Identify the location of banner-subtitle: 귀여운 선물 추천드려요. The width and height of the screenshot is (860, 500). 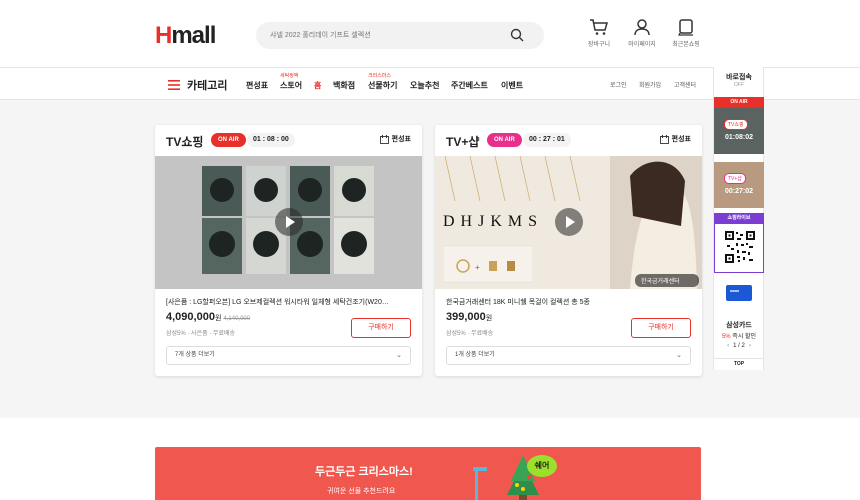
(361, 491).